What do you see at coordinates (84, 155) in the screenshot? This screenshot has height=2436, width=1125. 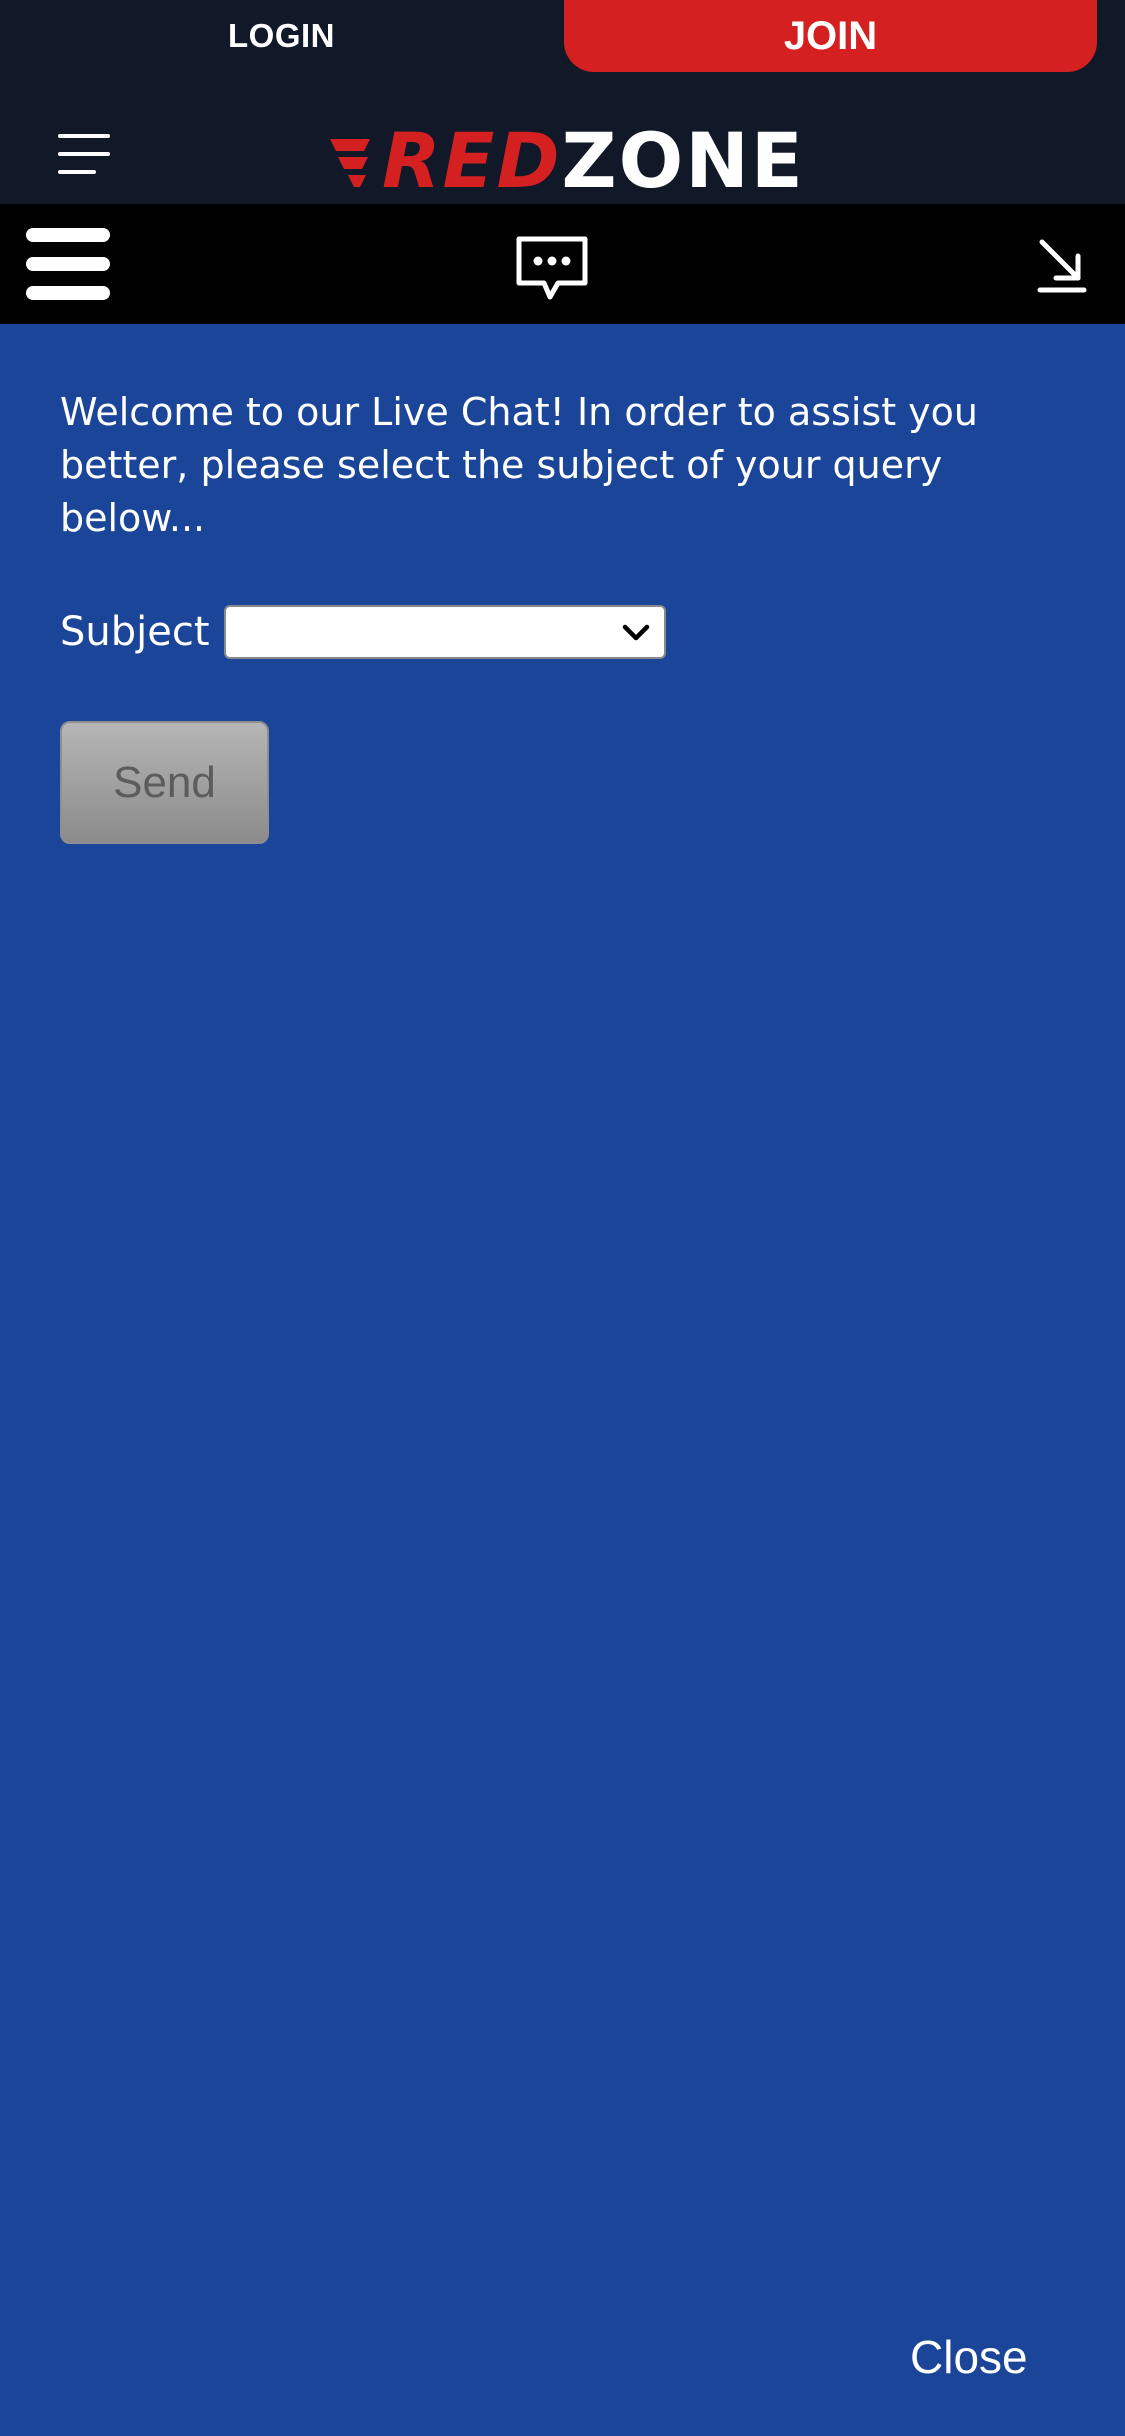 I see `menu-icon` at bounding box center [84, 155].